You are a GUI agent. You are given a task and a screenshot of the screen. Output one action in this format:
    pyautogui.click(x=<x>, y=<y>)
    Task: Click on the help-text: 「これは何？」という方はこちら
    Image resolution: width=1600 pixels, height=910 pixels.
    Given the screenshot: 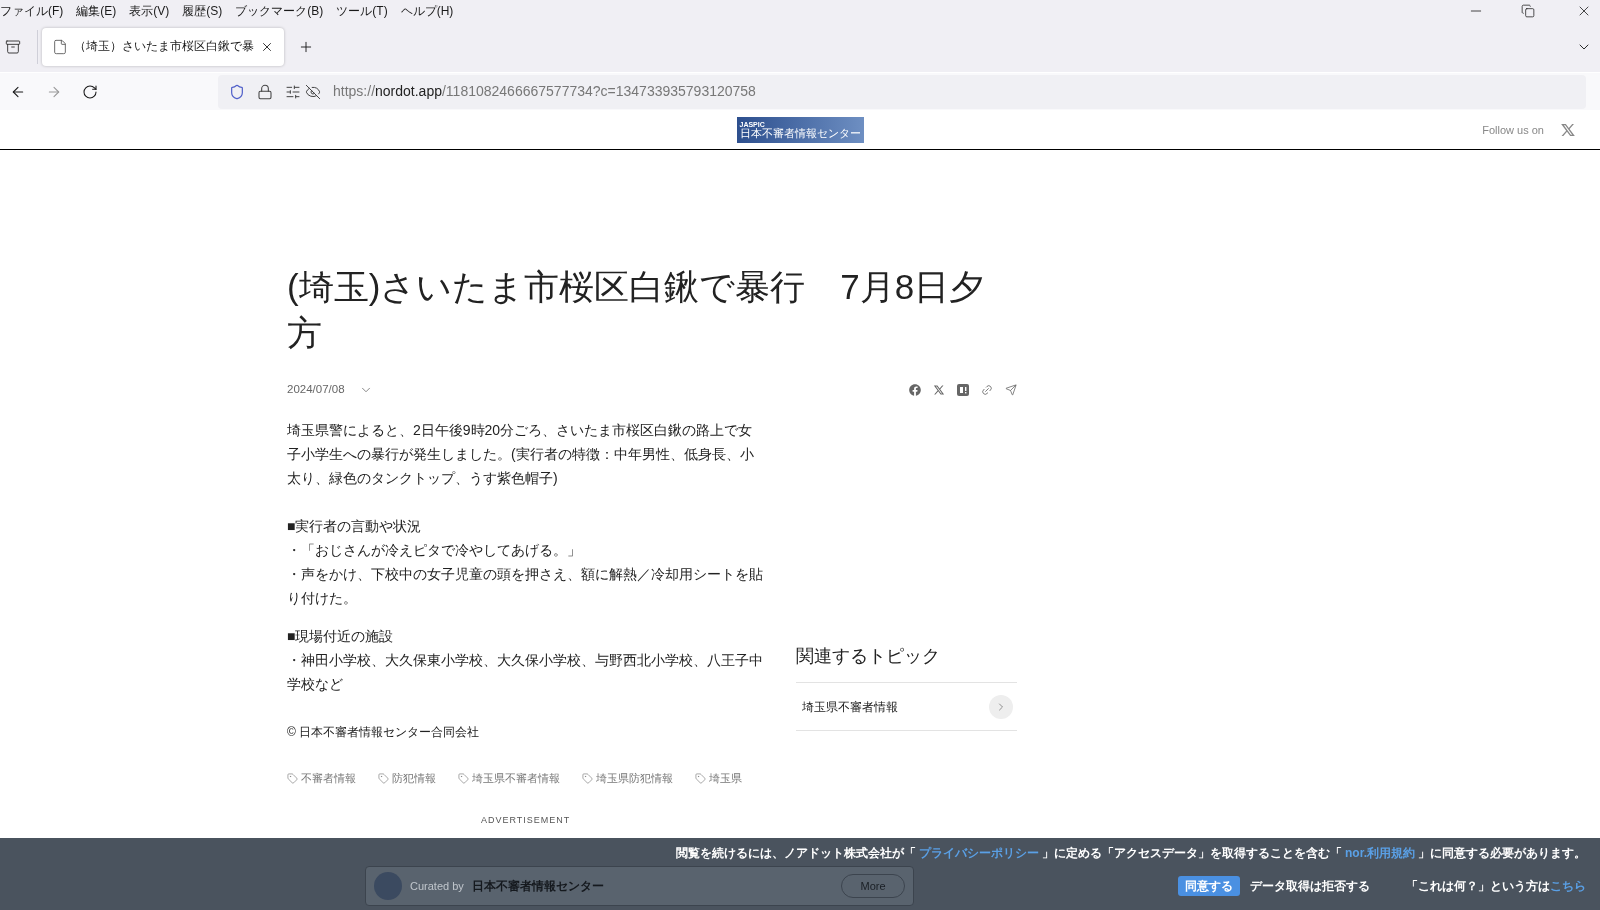 What is the action you would take?
    pyautogui.click(x=1496, y=886)
    